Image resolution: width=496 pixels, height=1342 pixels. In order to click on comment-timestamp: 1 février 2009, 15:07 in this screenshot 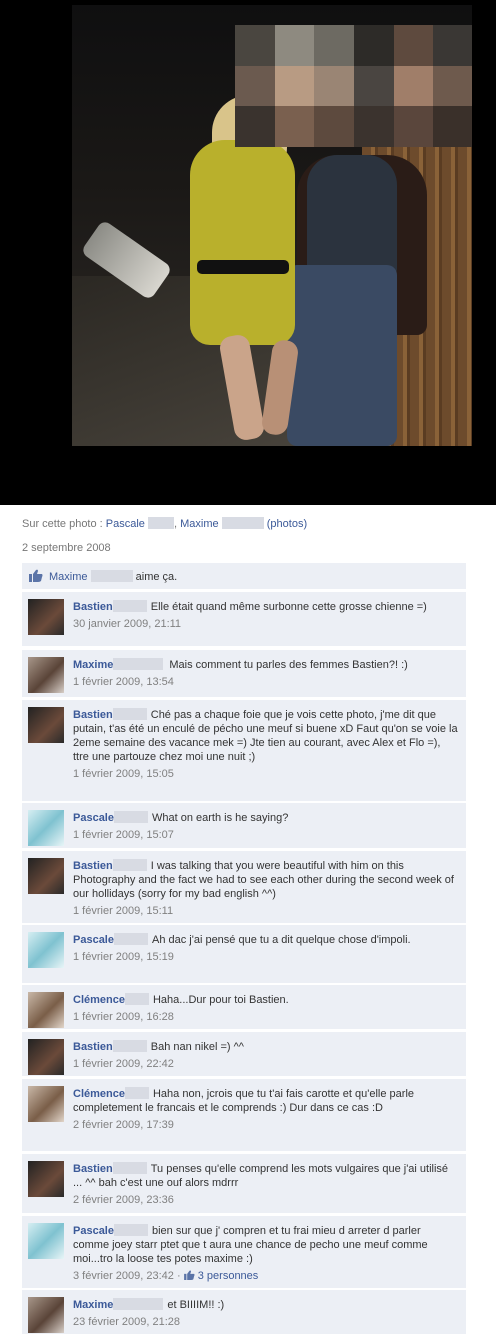, I will do `click(123, 835)`.